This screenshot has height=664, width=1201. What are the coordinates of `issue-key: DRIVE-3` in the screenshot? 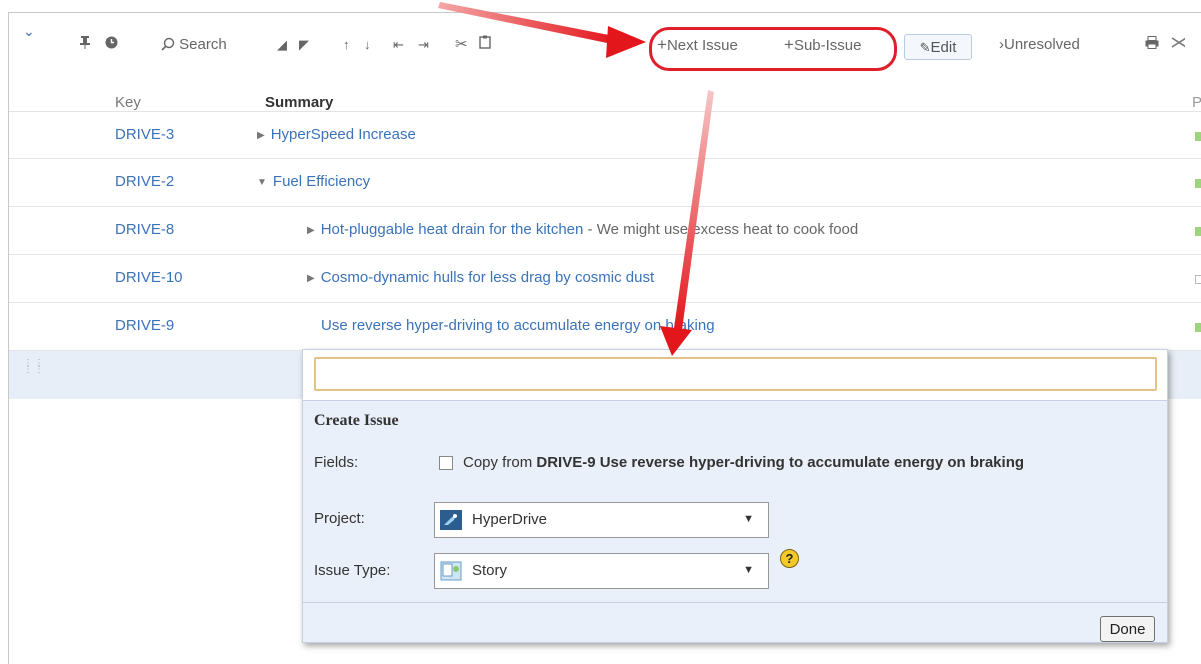 It's located at (144, 134).